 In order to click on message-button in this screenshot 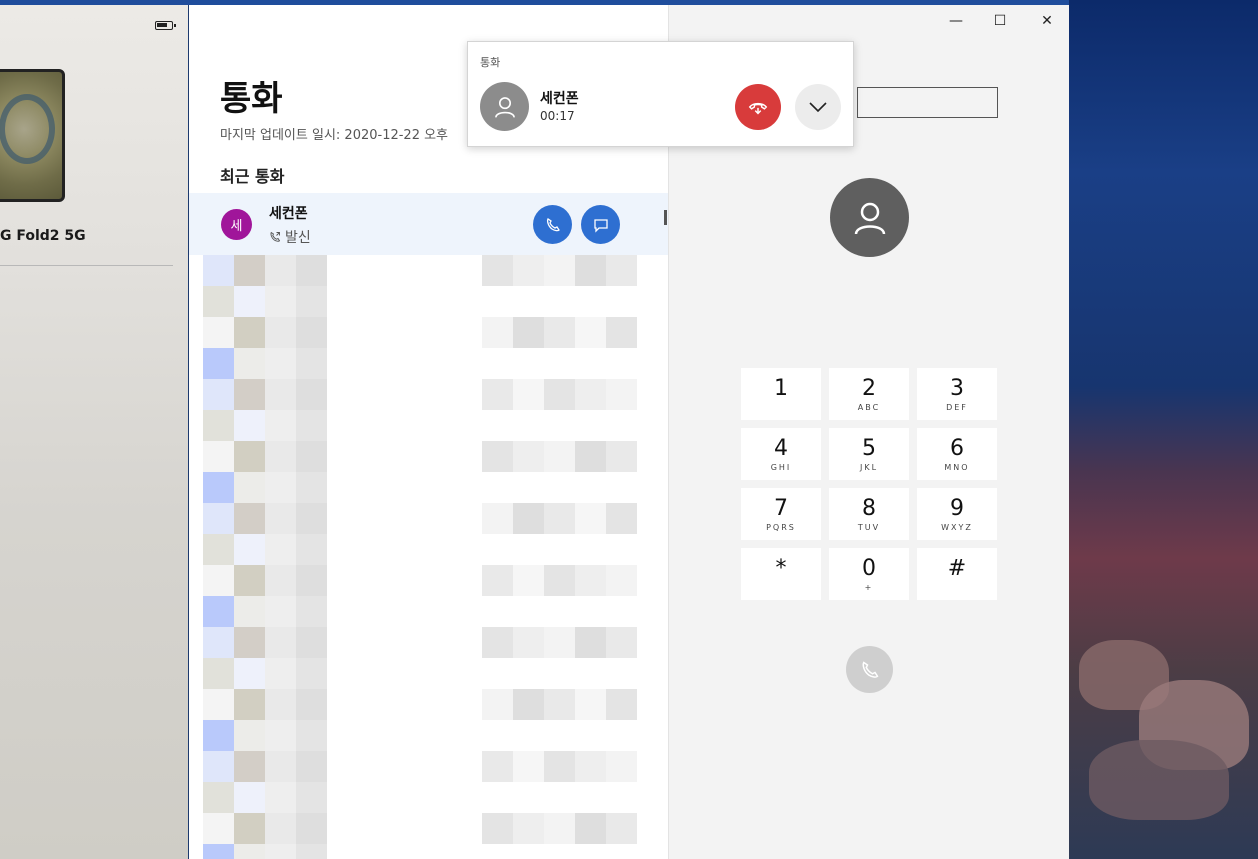, I will do `click(600, 224)`.